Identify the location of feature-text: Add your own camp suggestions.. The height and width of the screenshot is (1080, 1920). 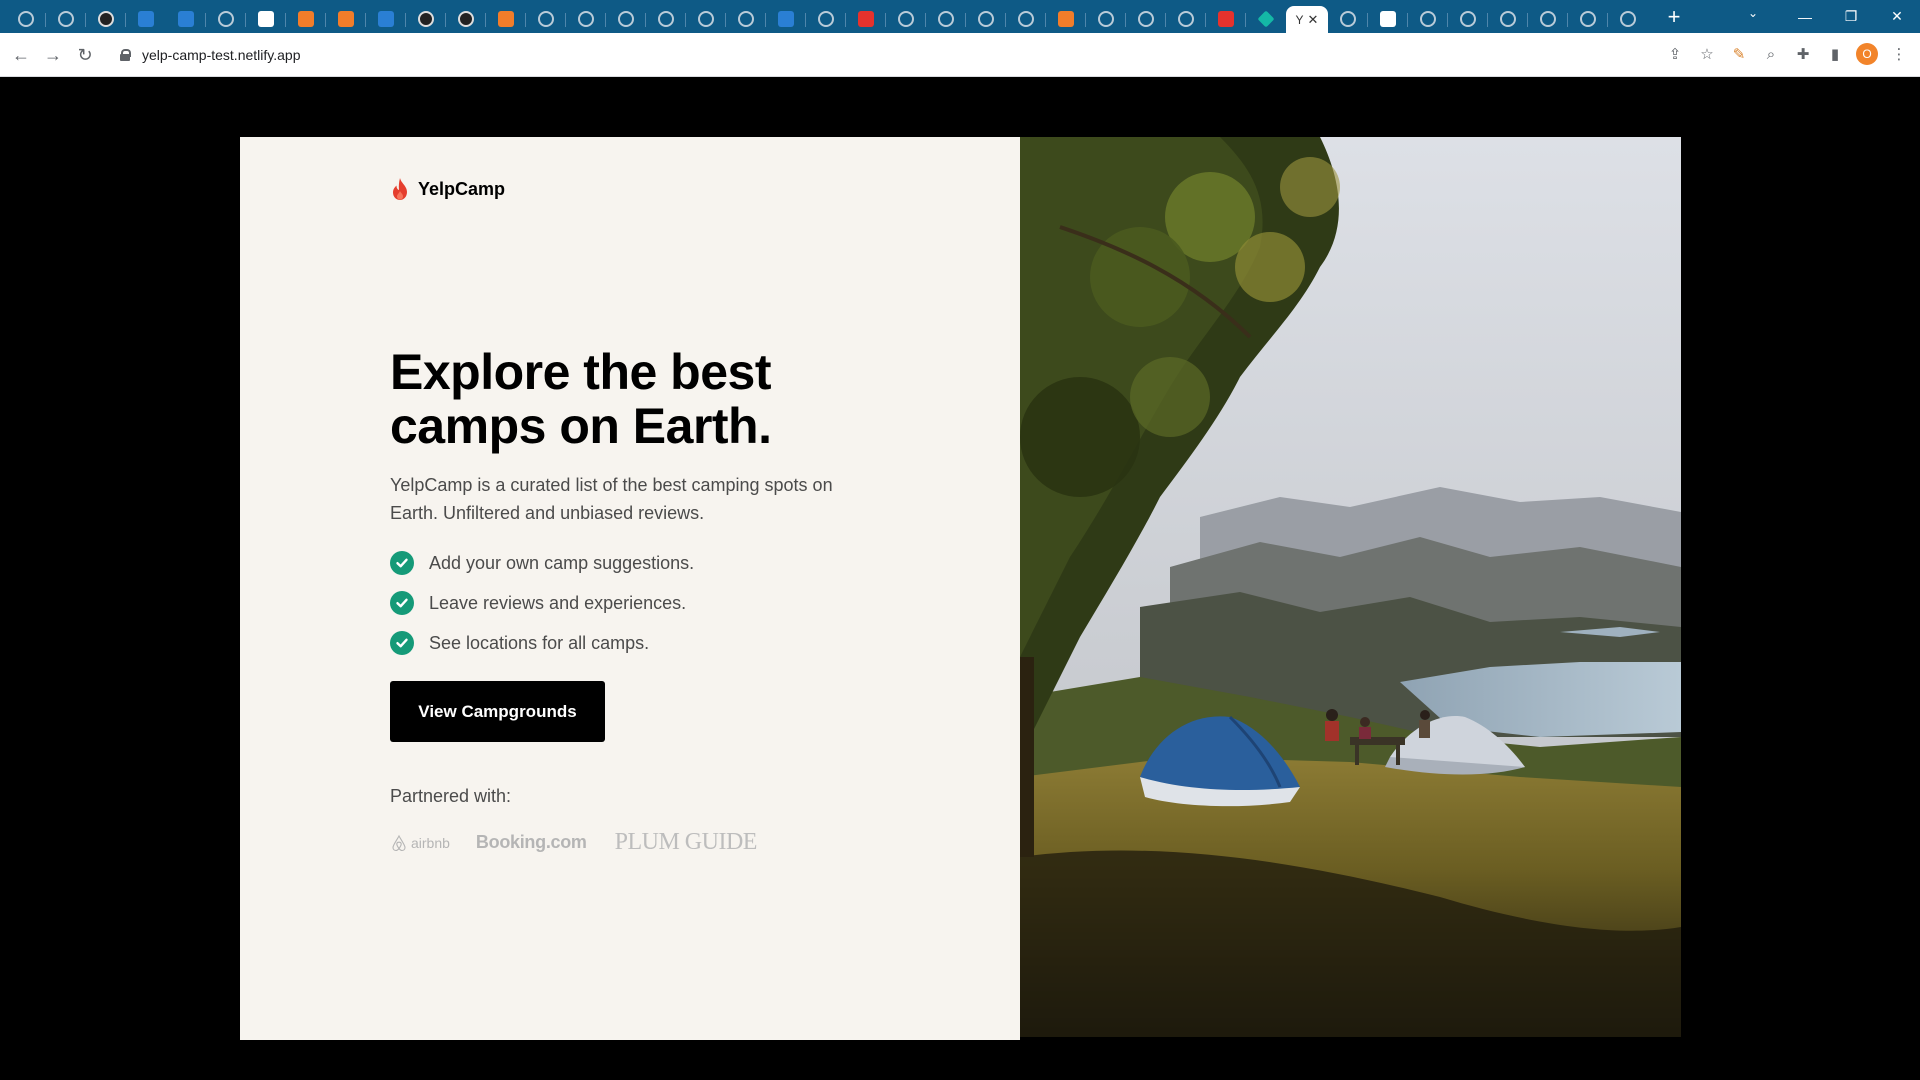
(562, 562).